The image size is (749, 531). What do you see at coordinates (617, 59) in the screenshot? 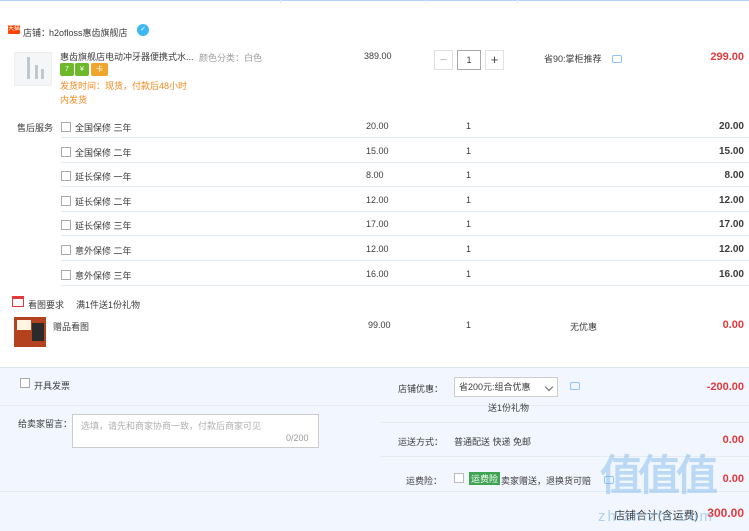
I see `promo-info-icon` at bounding box center [617, 59].